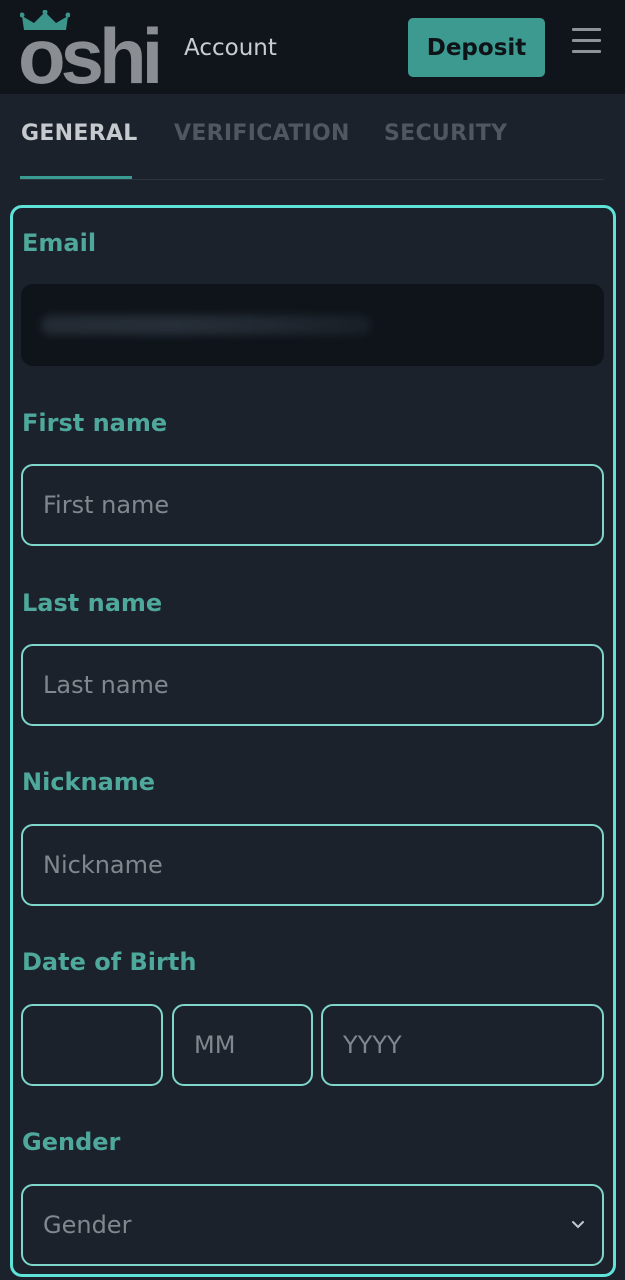 Image resolution: width=625 pixels, height=1280 pixels. What do you see at coordinates (89, 782) in the screenshot?
I see `nickname-label: Nickname` at bounding box center [89, 782].